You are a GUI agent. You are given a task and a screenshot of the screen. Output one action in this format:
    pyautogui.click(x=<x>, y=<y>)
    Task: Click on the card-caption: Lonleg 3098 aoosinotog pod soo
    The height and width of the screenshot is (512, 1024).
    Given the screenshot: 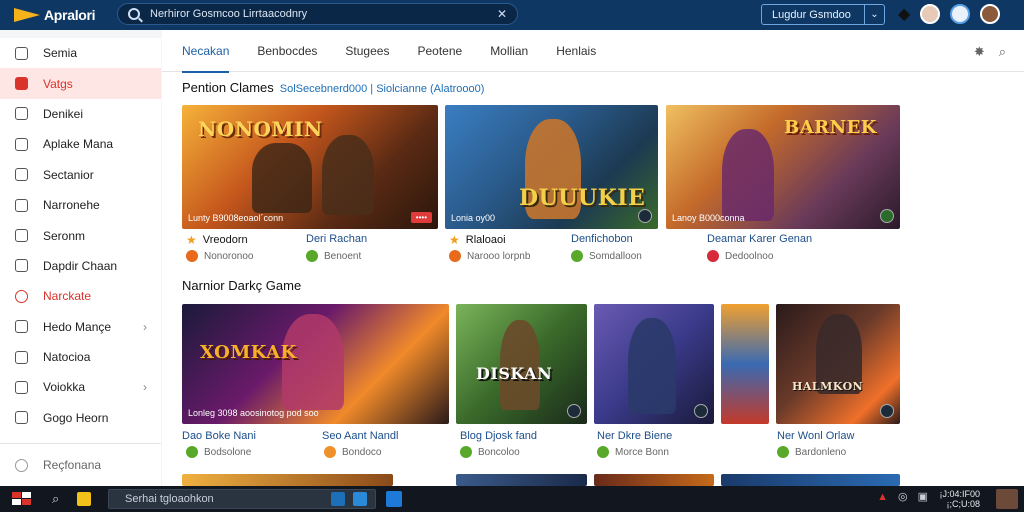 What is the action you would take?
    pyautogui.click(x=253, y=413)
    